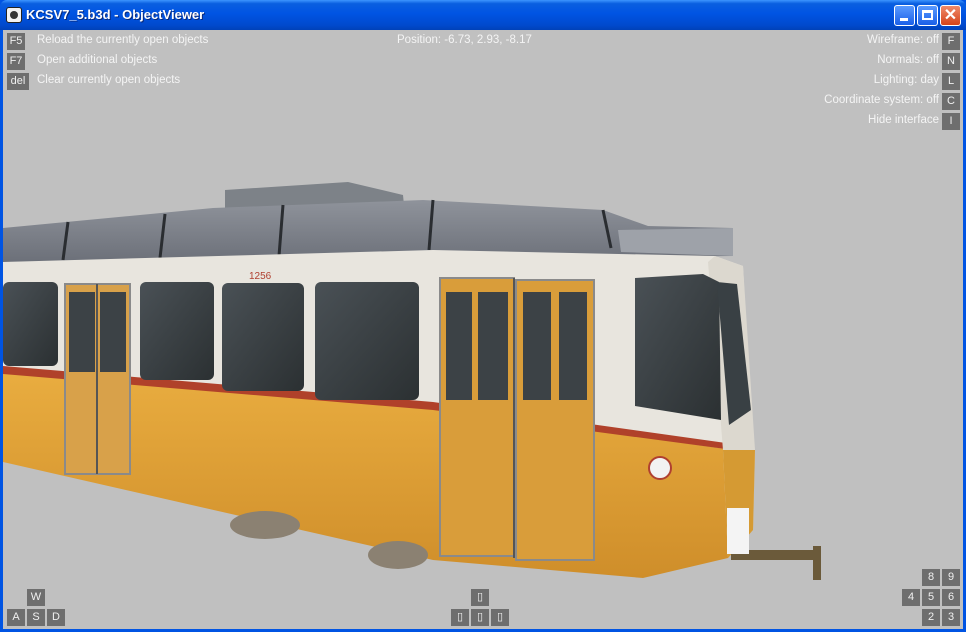  Describe the element at coordinates (97, 60) in the screenshot. I see `open-additional-label: Open additional objects` at that location.